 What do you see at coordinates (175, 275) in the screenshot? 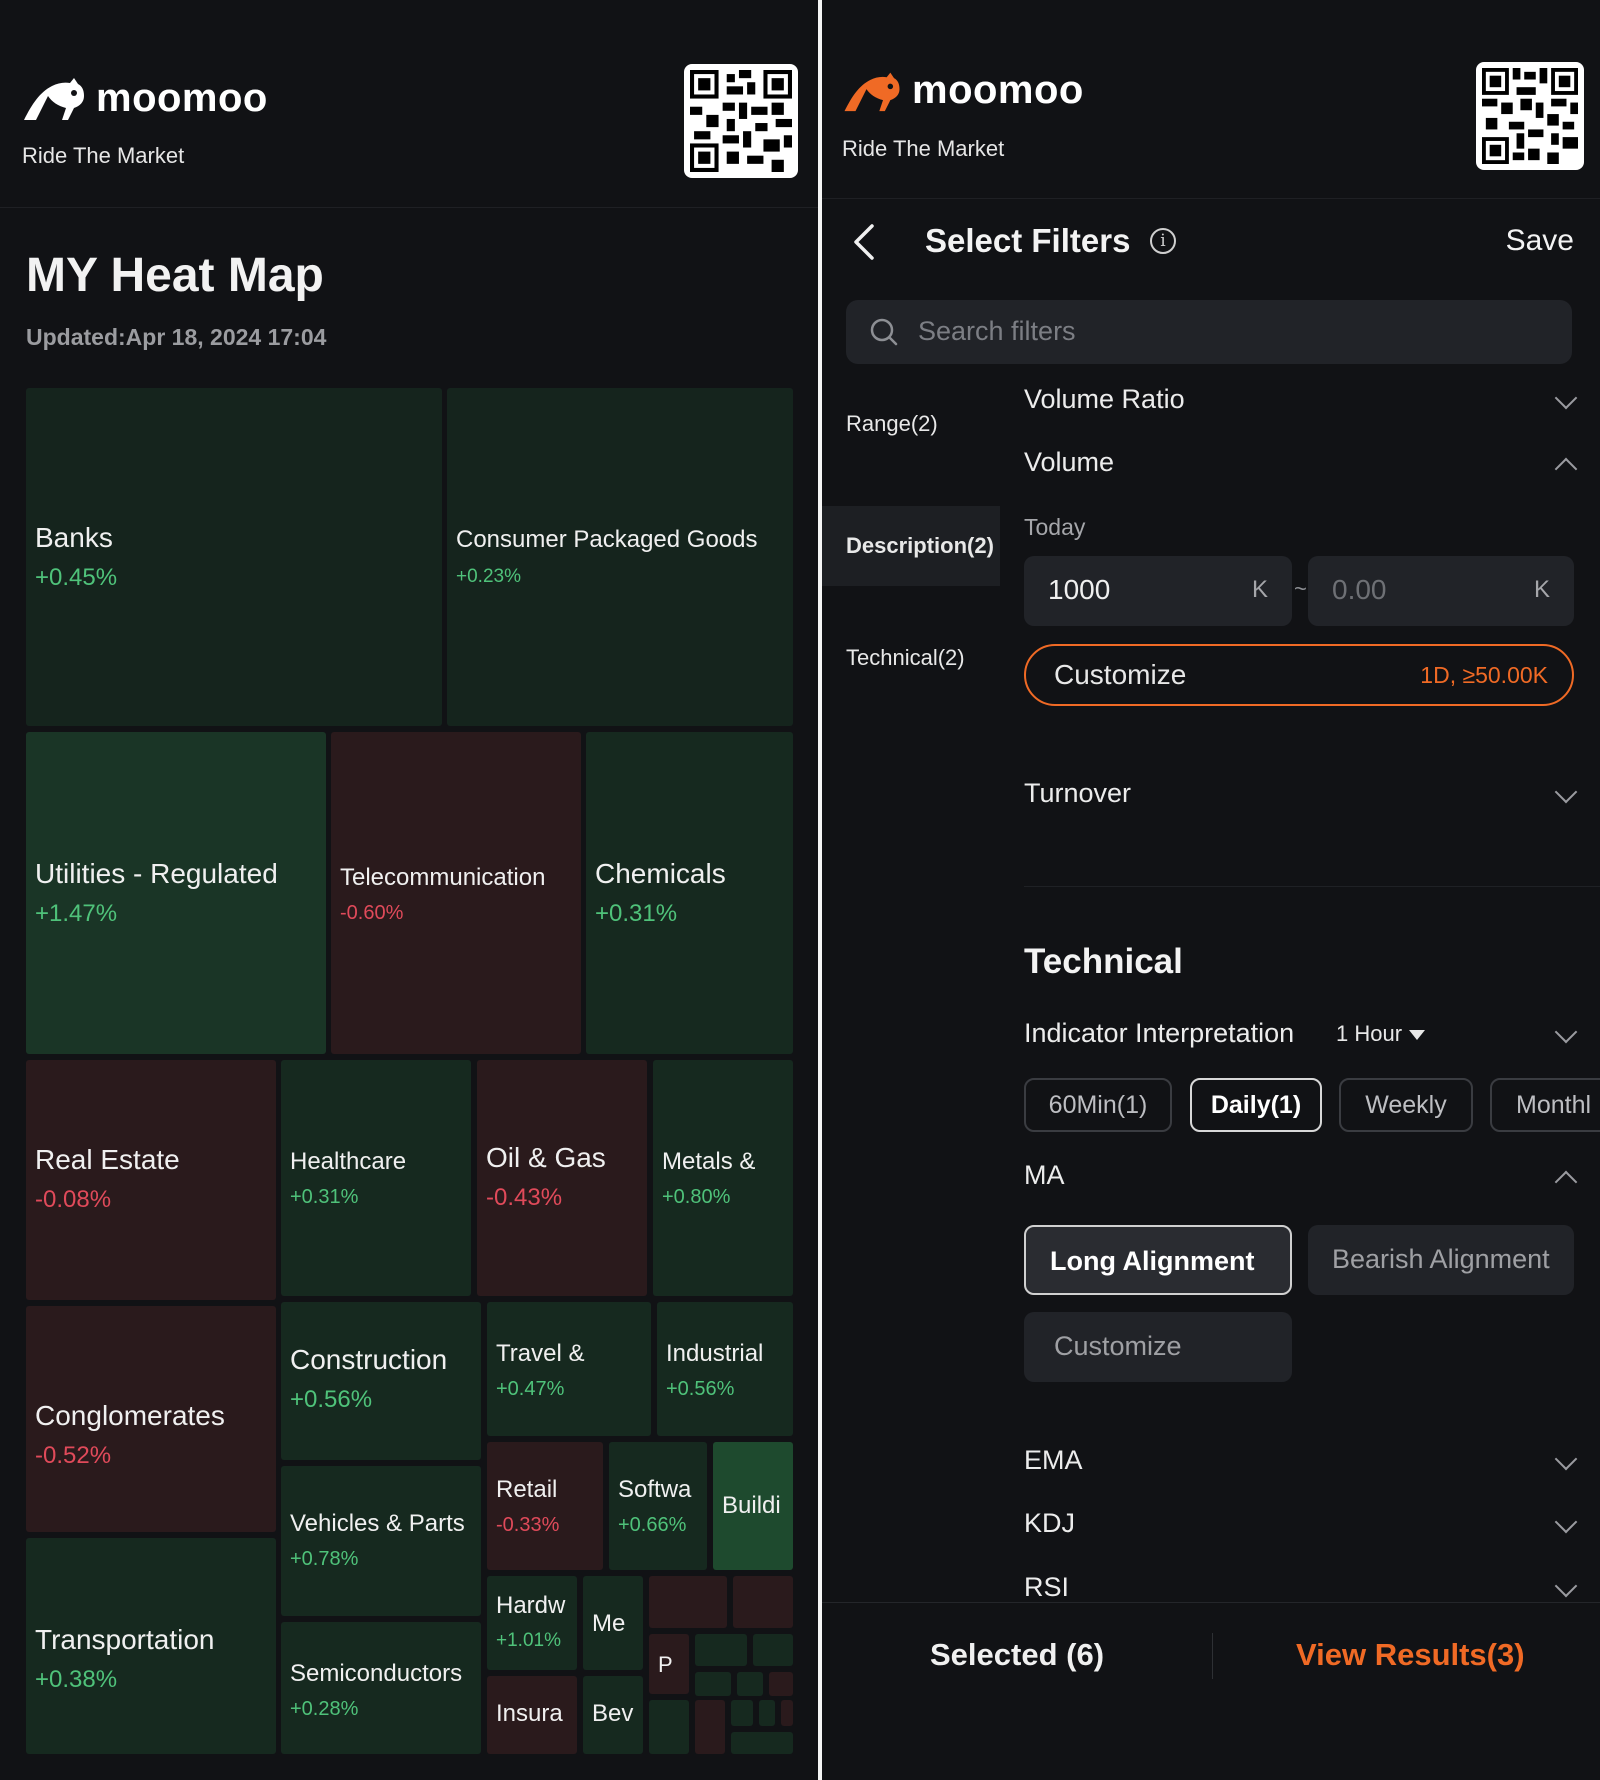
I see `page-title: MY Heat Map` at bounding box center [175, 275].